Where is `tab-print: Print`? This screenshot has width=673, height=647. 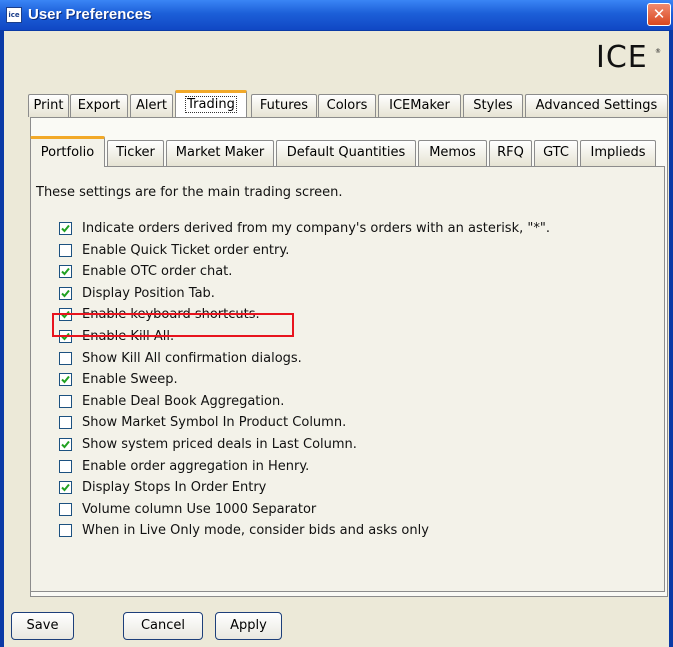 tab-print: Print is located at coordinates (48, 105).